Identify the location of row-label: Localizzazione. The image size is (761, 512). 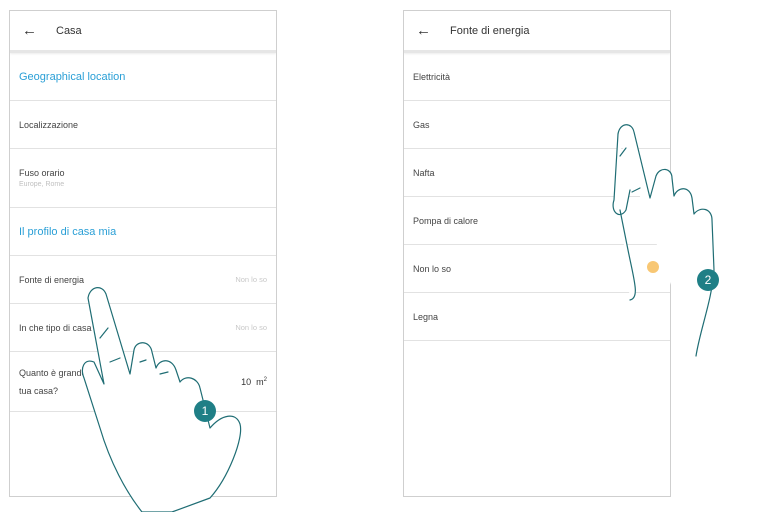
(49, 124).